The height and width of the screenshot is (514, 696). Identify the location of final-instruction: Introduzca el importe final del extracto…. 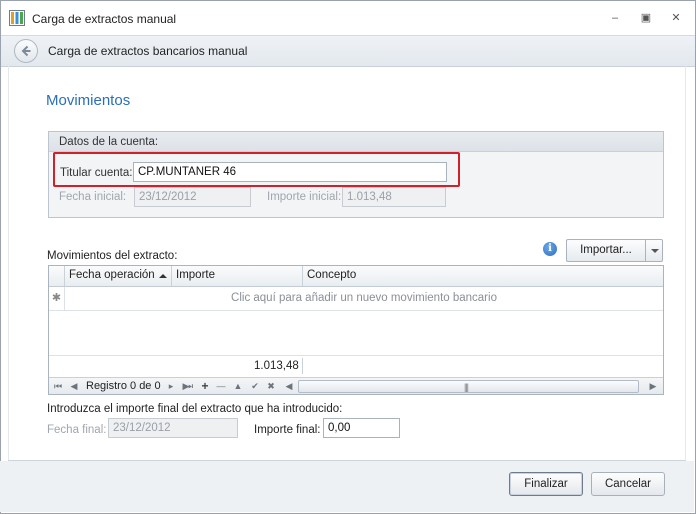
(195, 409).